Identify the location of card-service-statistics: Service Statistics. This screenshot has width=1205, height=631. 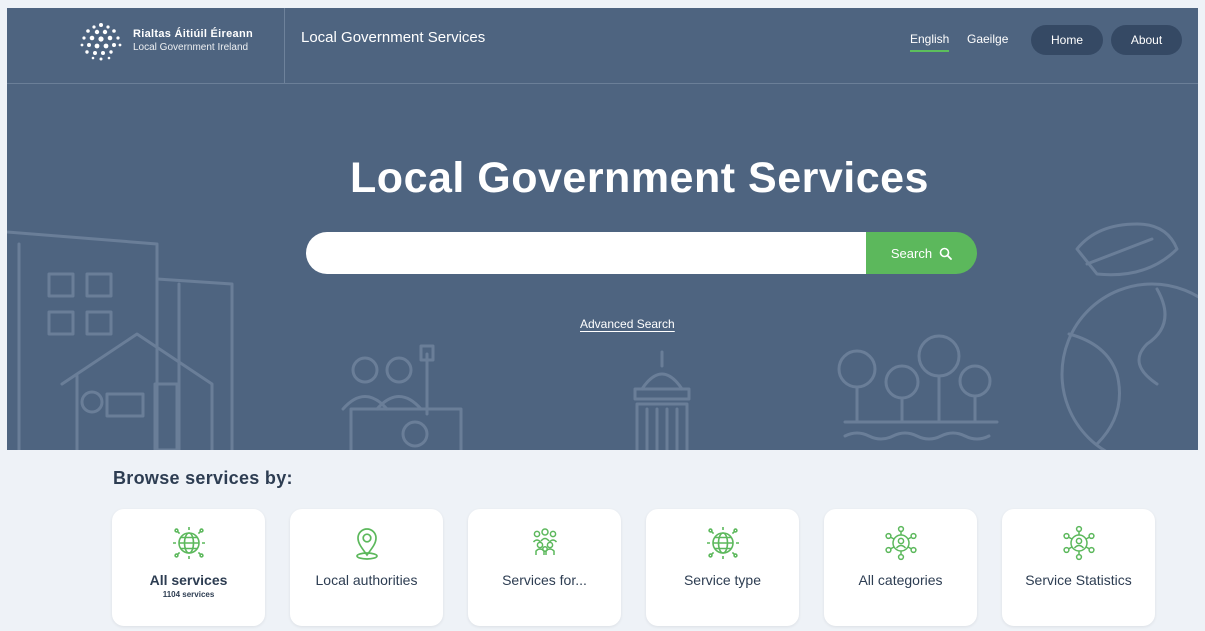
(1078, 567).